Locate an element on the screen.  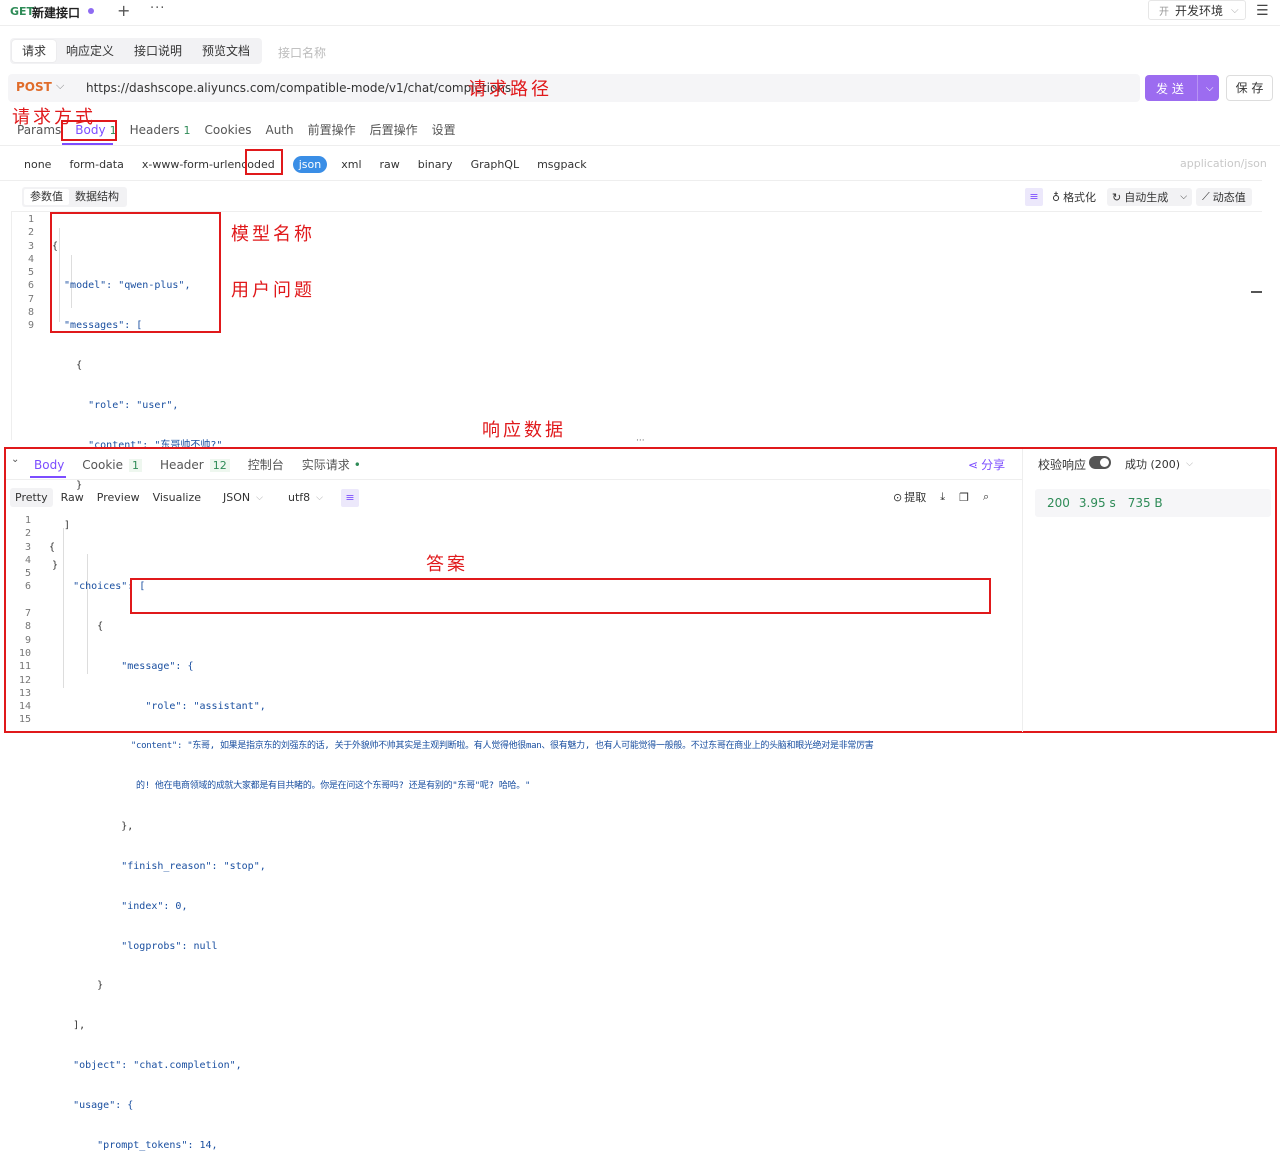
view-preview: Preview is located at coordinates (118, 497).